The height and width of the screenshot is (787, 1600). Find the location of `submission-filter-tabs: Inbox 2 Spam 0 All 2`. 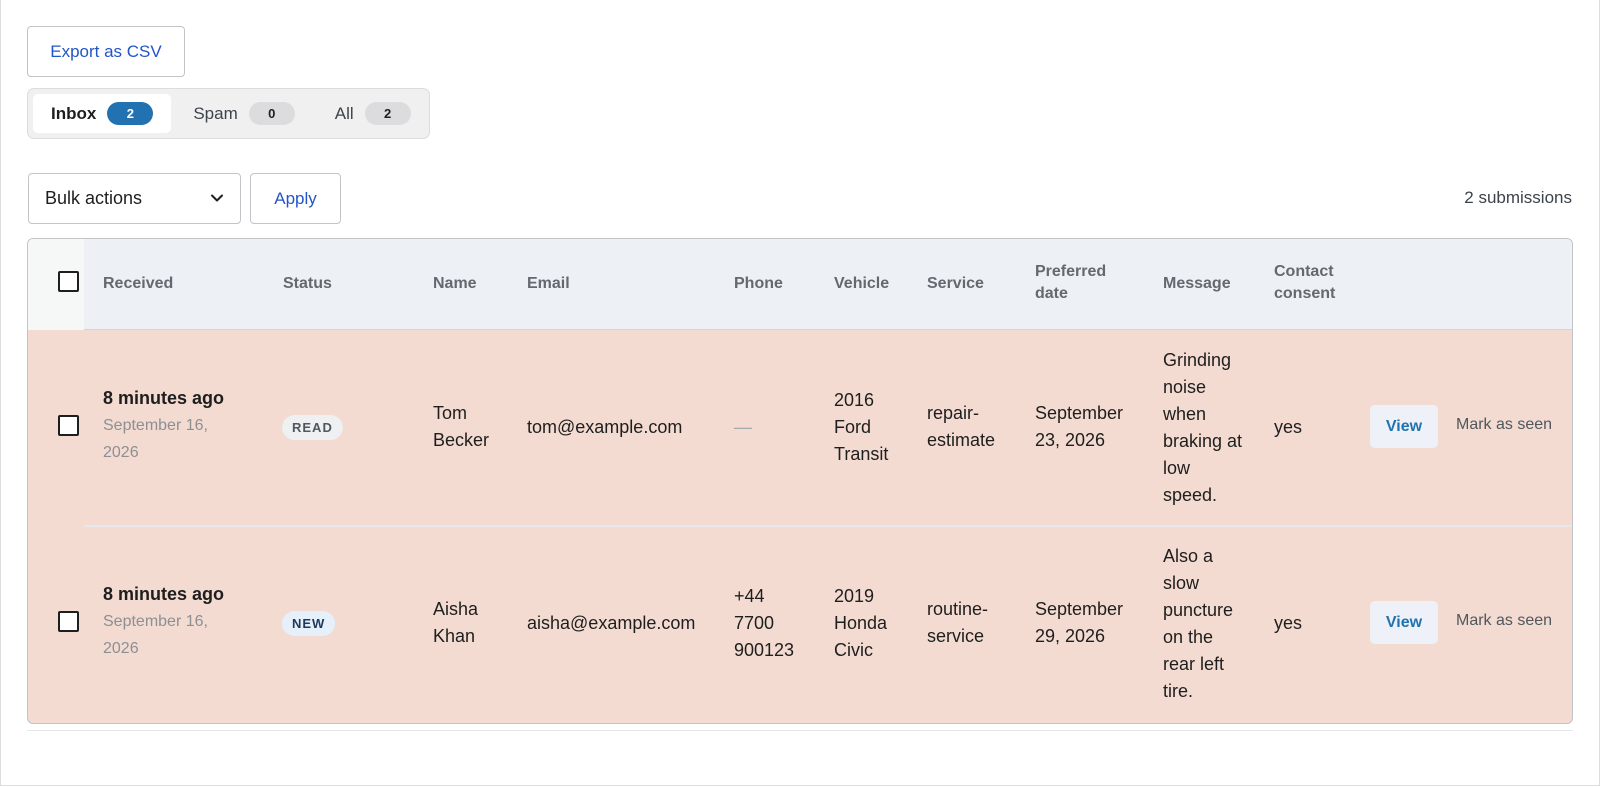

submission-filter-tabs: Inbox 2 Spam 0 All 2 is located at coordinates (228, 113).